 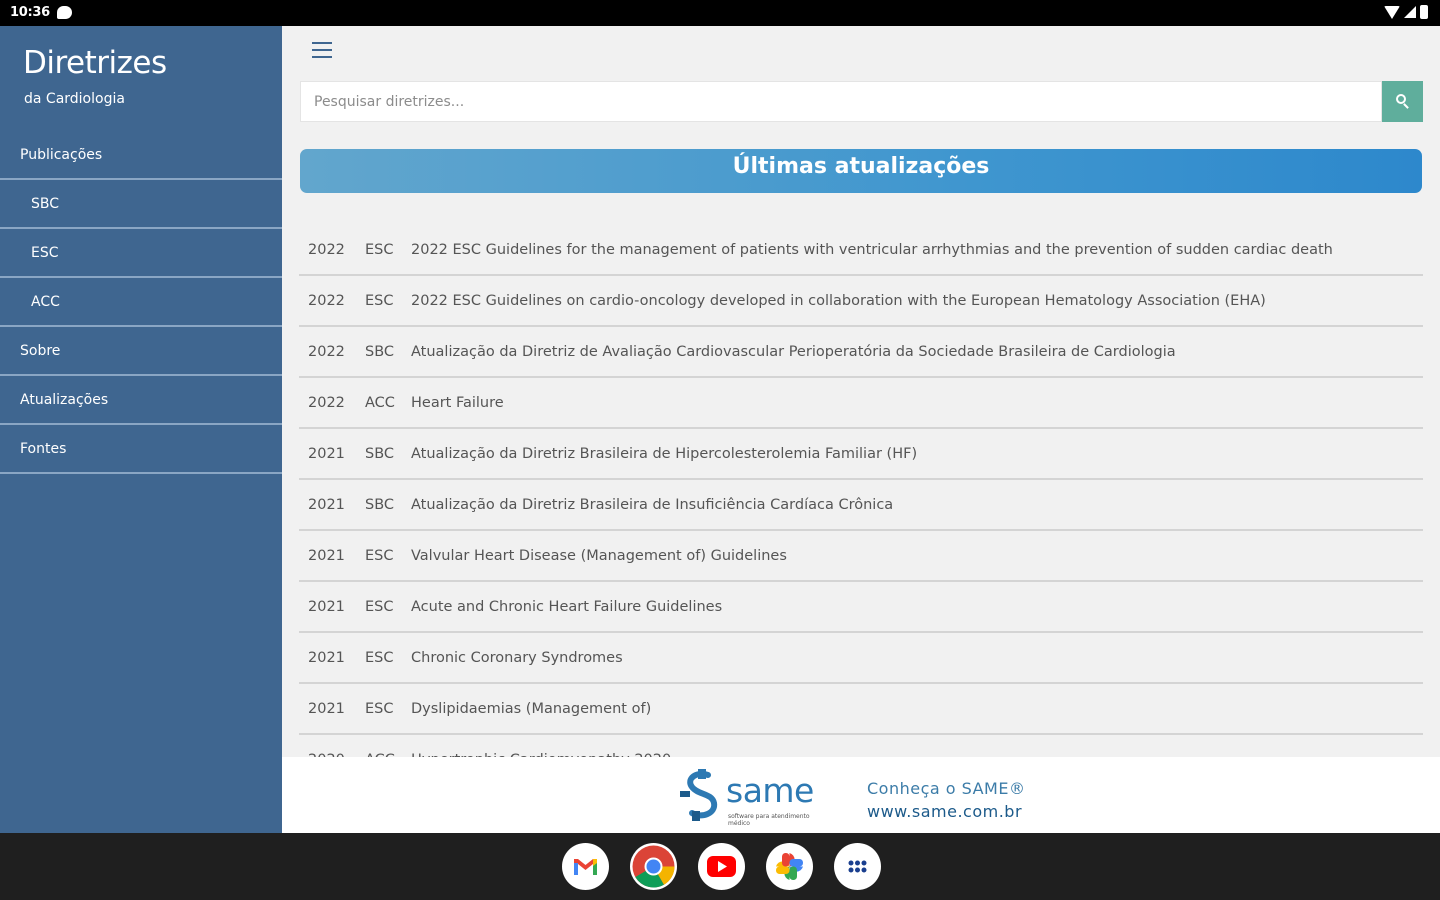 I want to click on update-row: 2020ACCHypertrophic Cardiomyopathy 2020, so click(x=861, y=746).